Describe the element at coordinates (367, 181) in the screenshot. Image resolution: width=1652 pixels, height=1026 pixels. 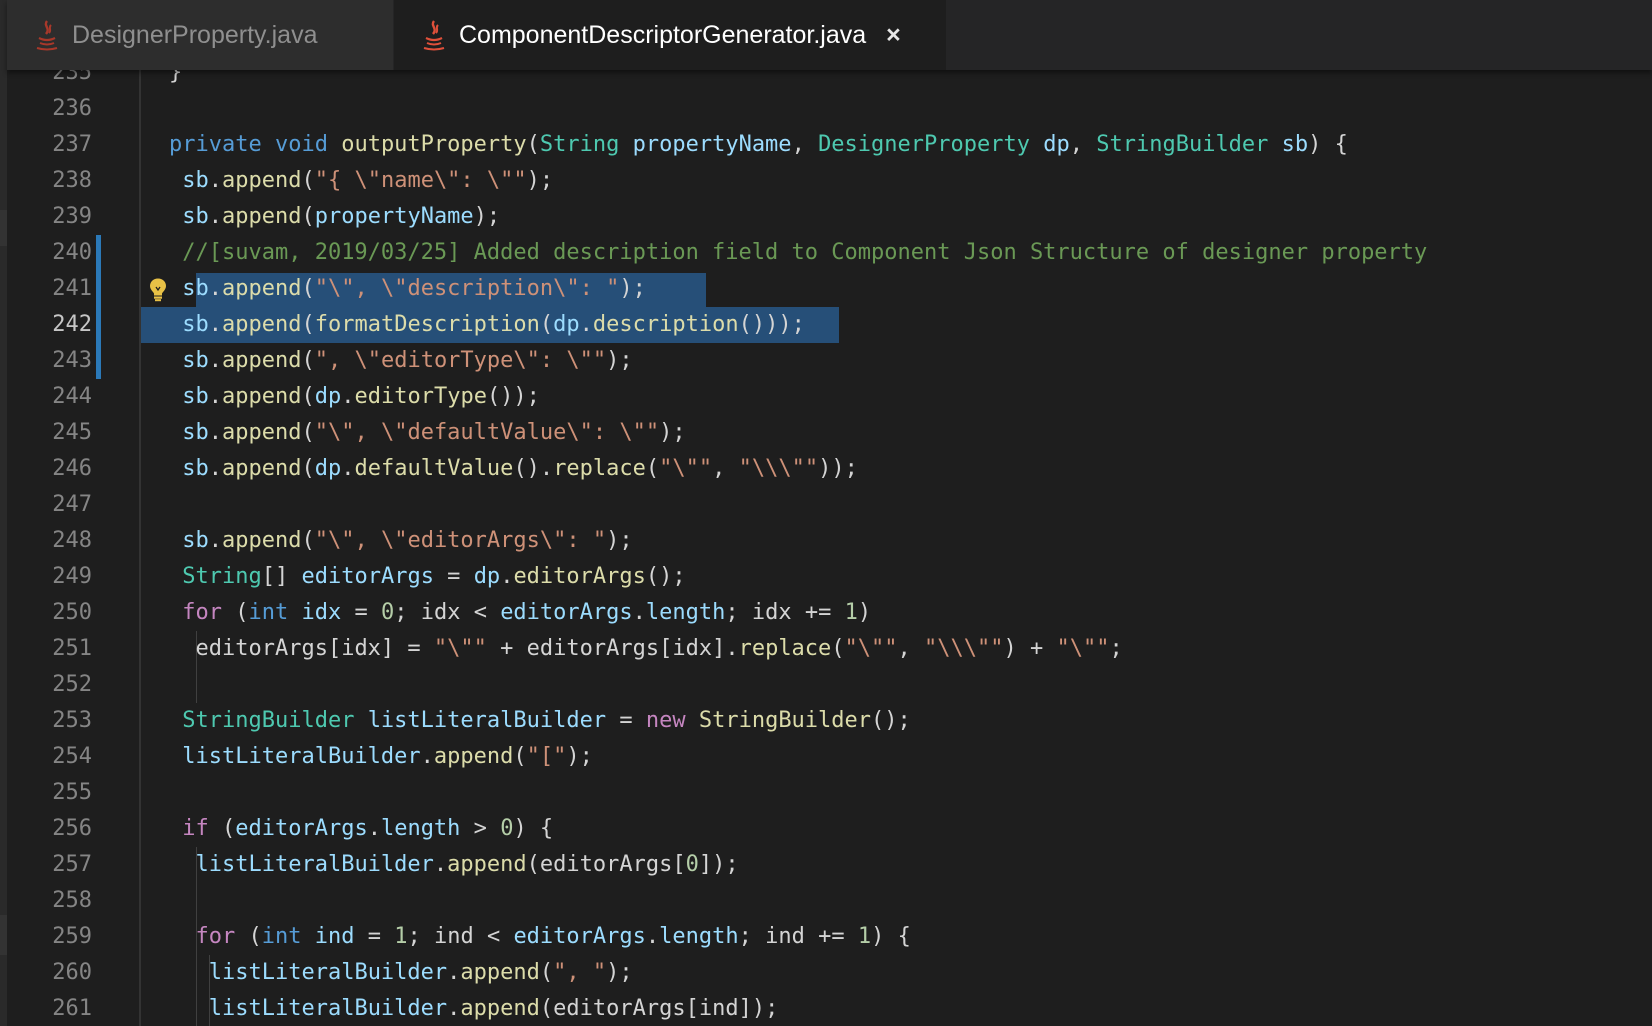
I see `code-line: sb.append("{ \"name\": \"");` at that location.